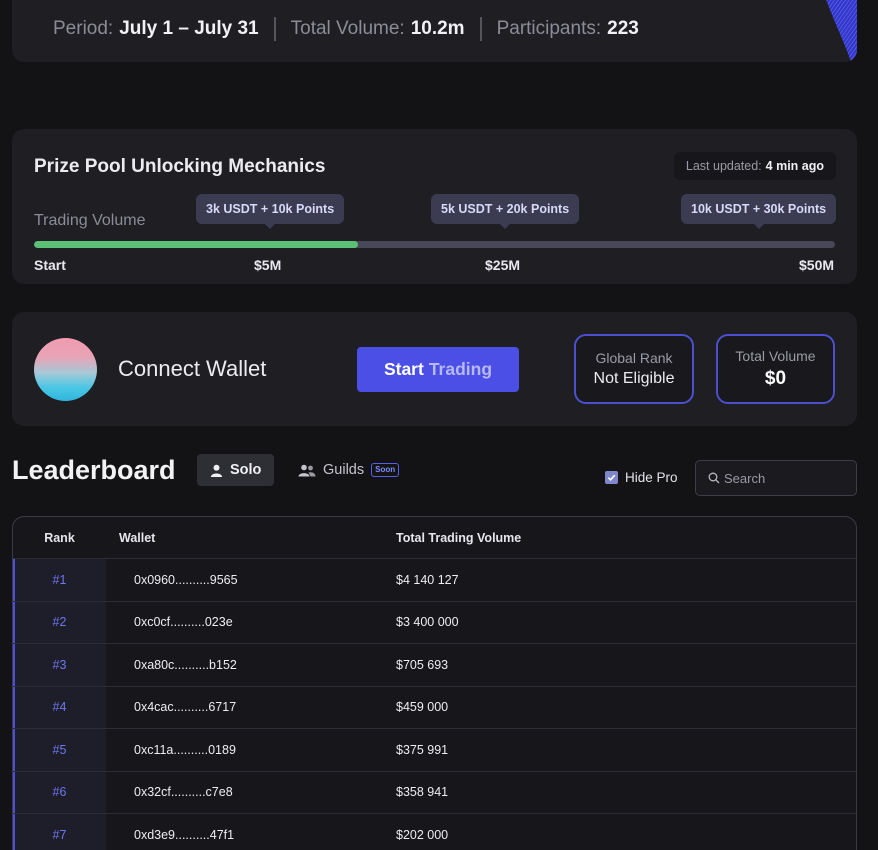  I want to click on table-row: #5 0xc11a..........0189 $375 991, so click(434, 750).